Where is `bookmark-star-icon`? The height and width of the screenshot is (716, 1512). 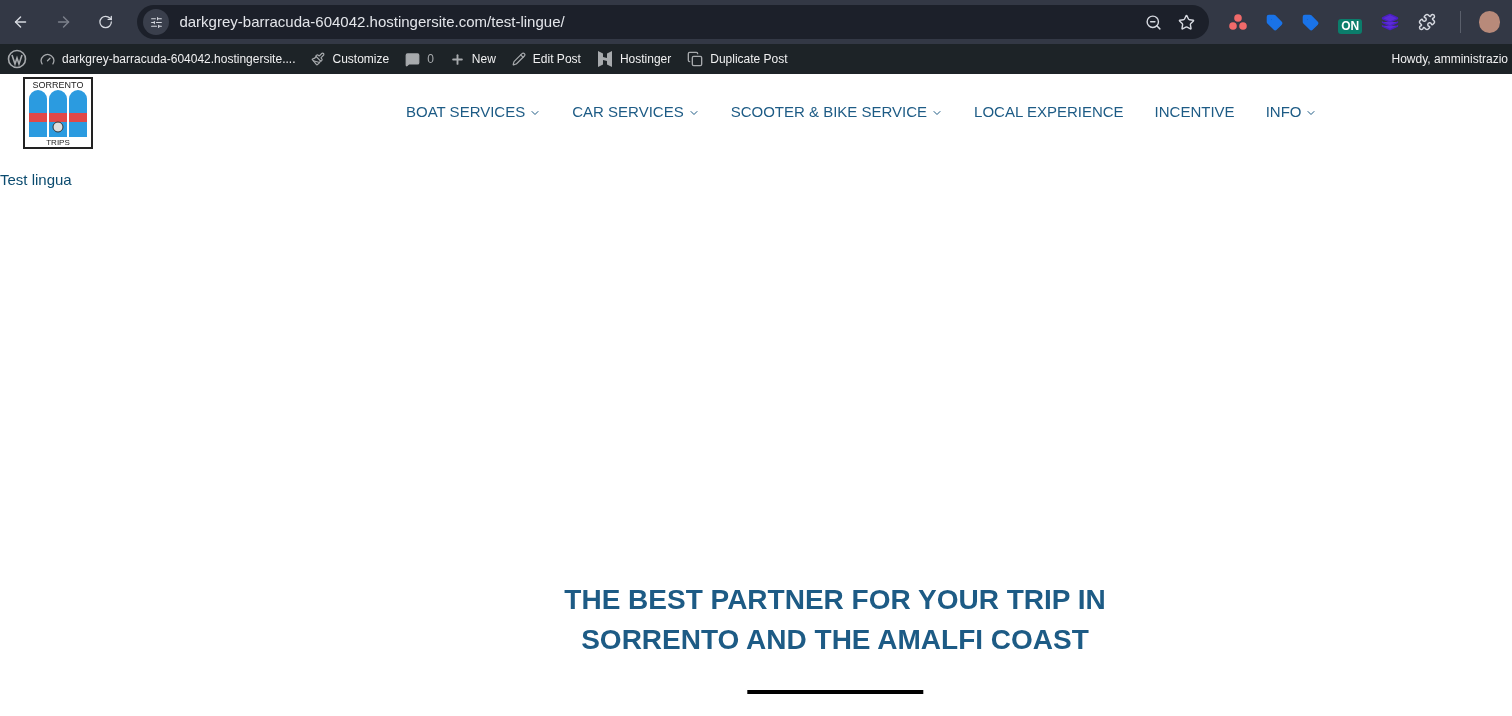 bookmark-star-icon is located at coordinates (1187, 22).